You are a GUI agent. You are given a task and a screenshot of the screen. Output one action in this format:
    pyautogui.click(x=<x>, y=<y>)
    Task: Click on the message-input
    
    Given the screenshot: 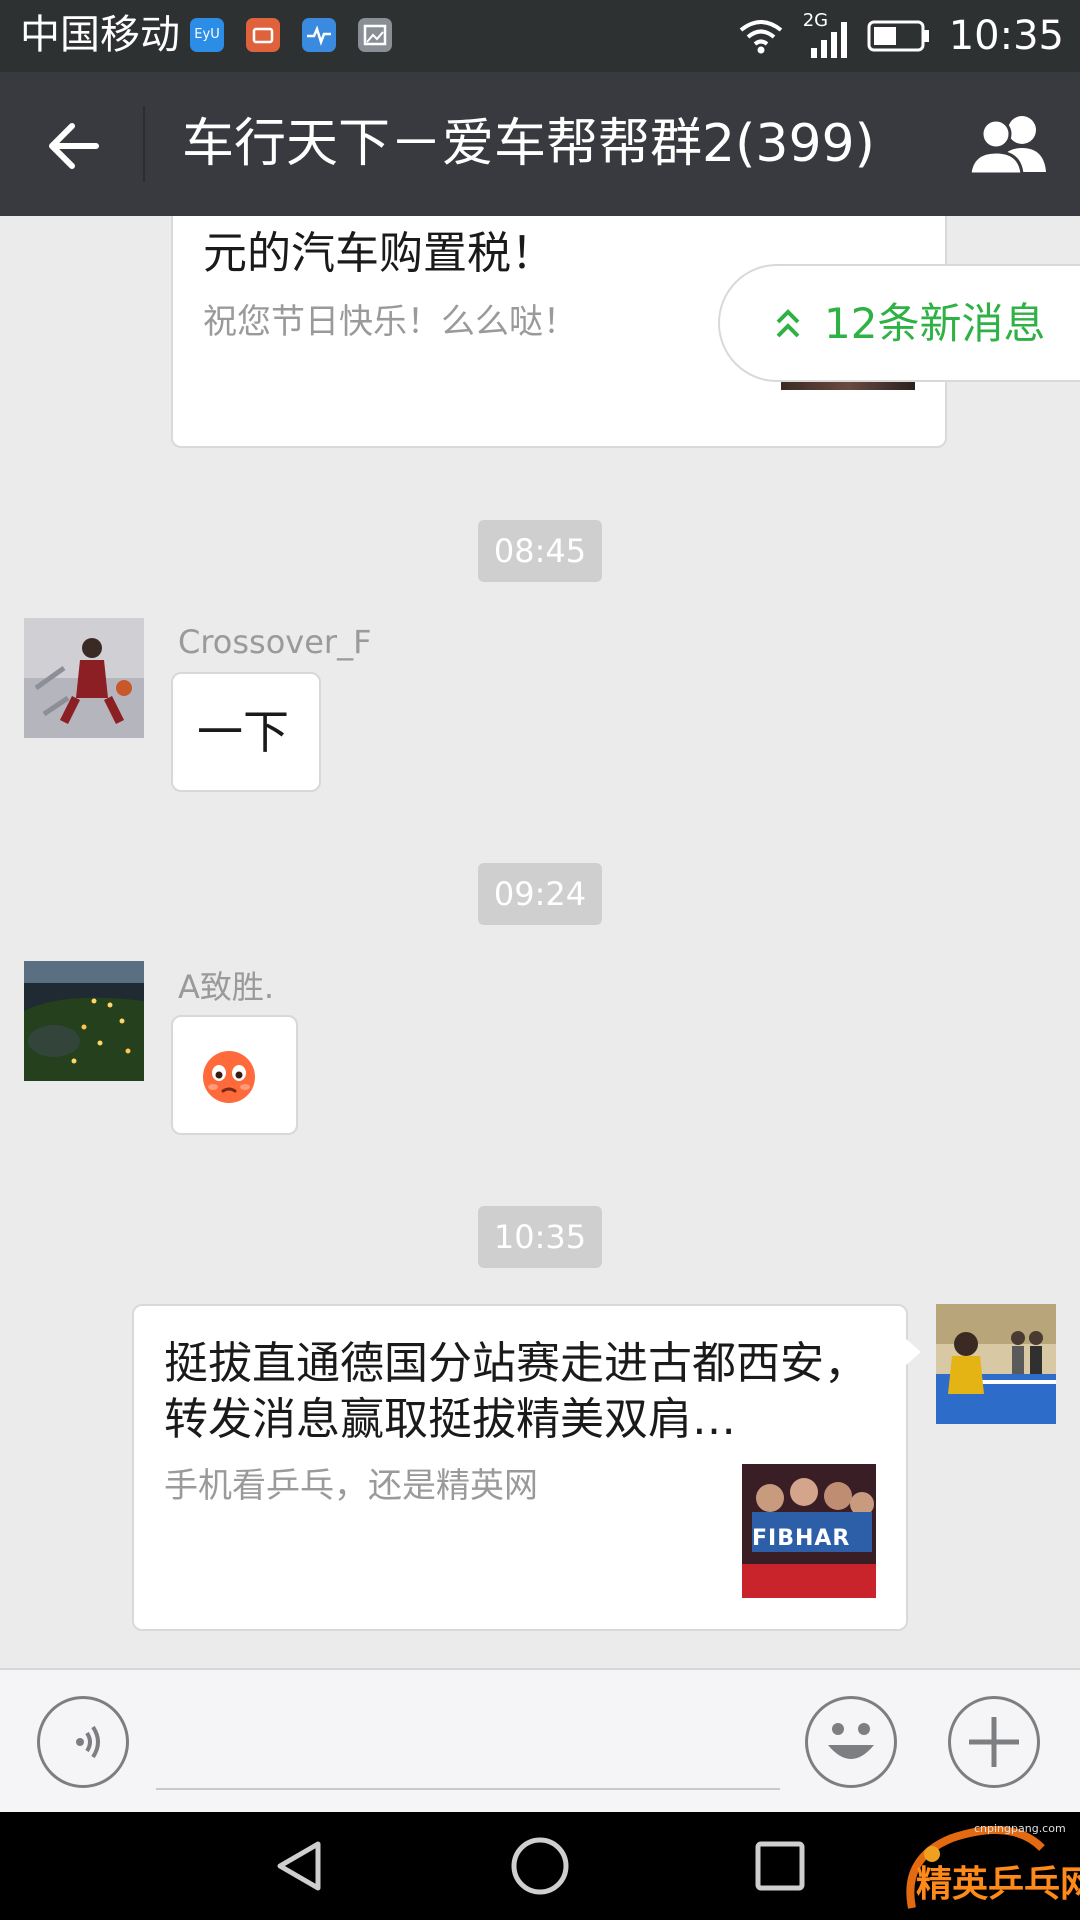 What is the action you would take?
    pyautogui.click(x=468, y=1789)
    